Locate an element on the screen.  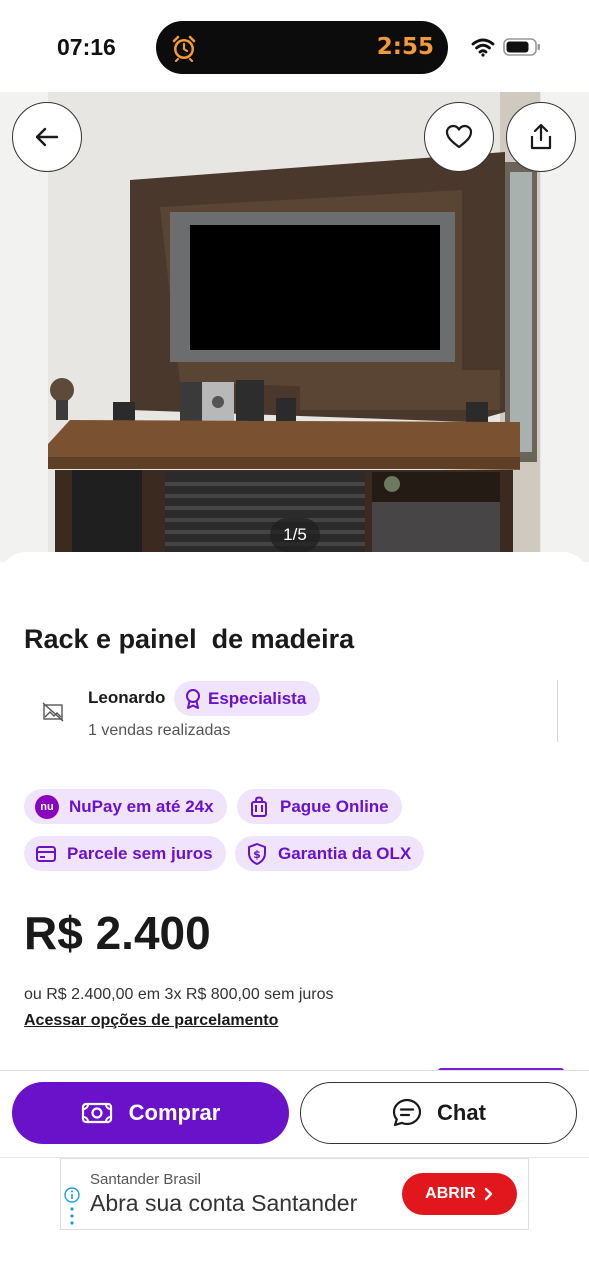
chip-pague-online-label: Pague Online is located at coordinates (334, 806).